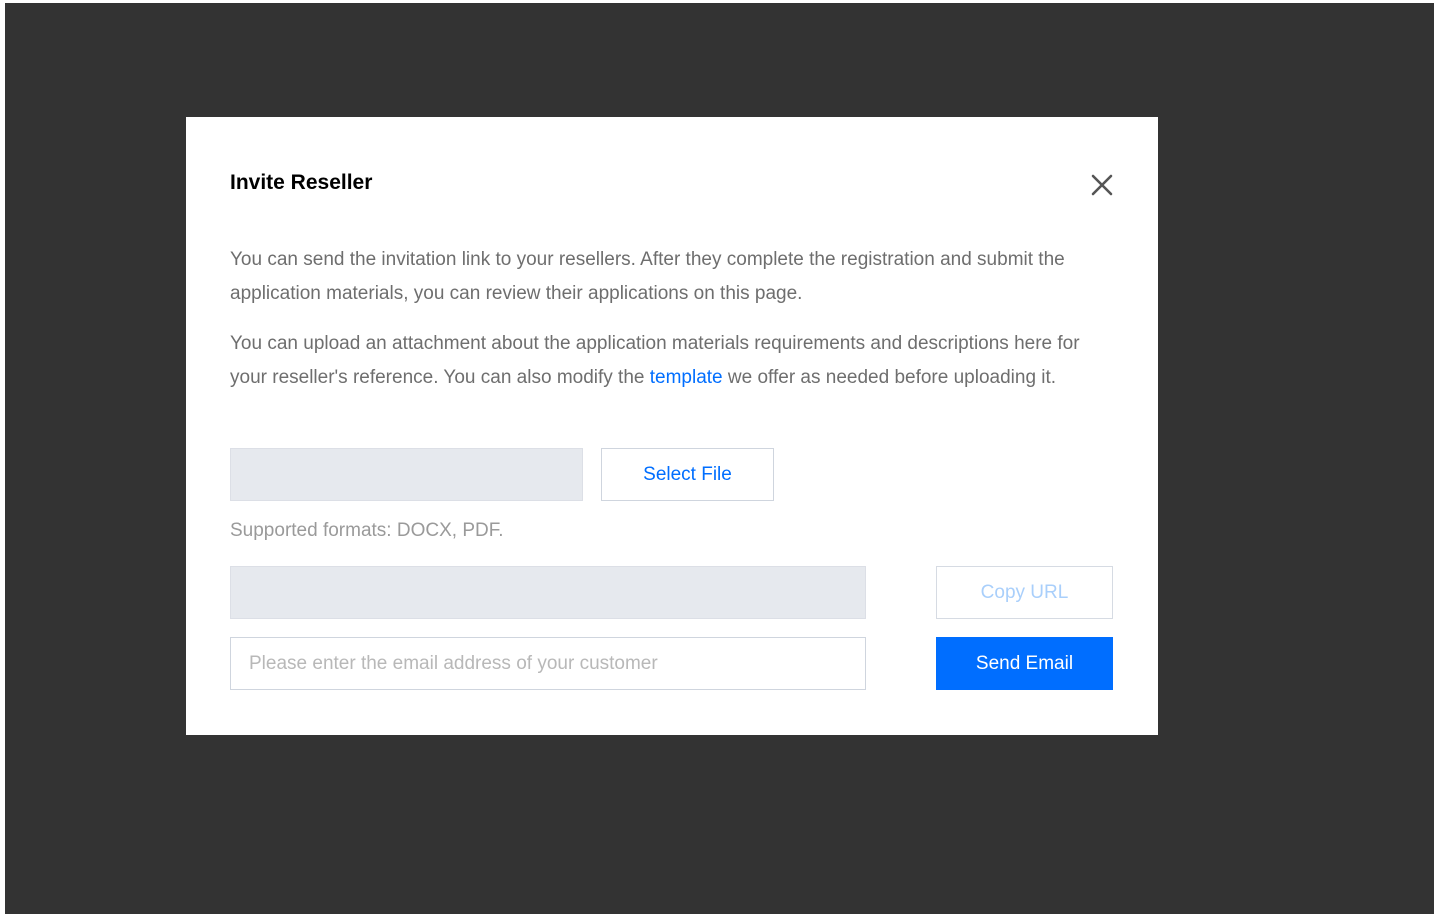 The image size is (1447, 914). What do you see at coordinates (301, 182) in the screenshot?
I see `dialog-title: Invite Reseller` at bounding box center [301, 182].